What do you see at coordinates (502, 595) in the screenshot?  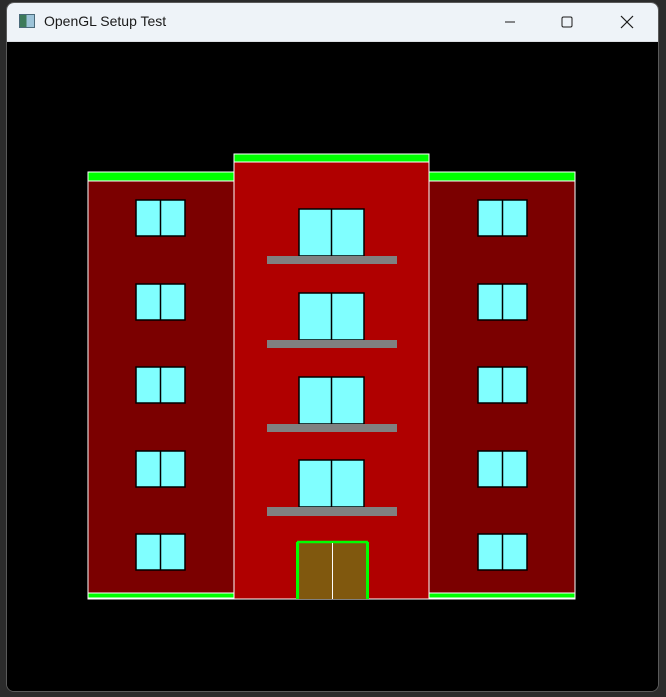 I see `right-base-trim` at bounding box center [502, 595].